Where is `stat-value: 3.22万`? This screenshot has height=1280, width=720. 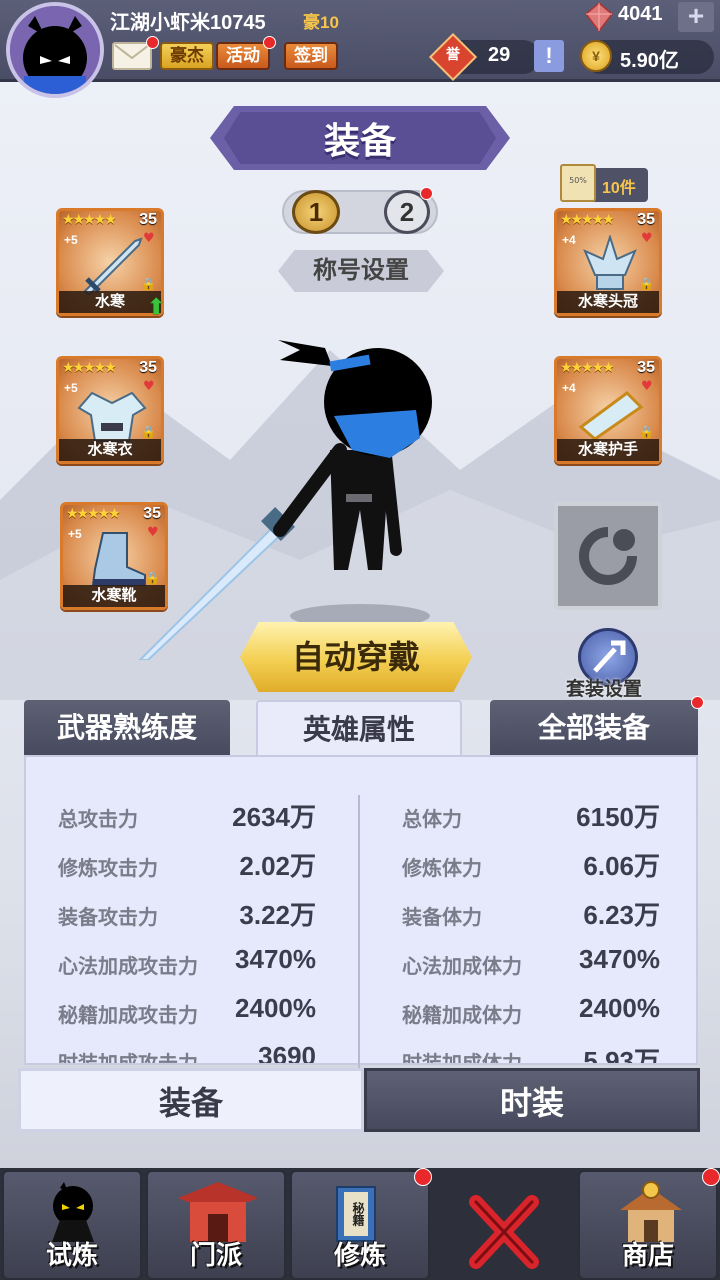 stat-value: 3.22万 is located at coordinates (277, 915).